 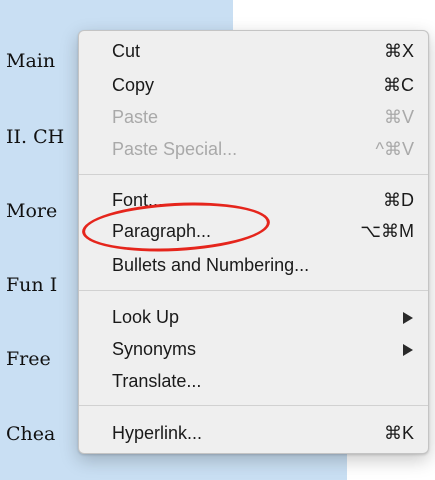 What do you see at coordinates (253, 318) in the screenshot?
I see `menu-item-look-up: Look Up` at bounding box center [253, 318].